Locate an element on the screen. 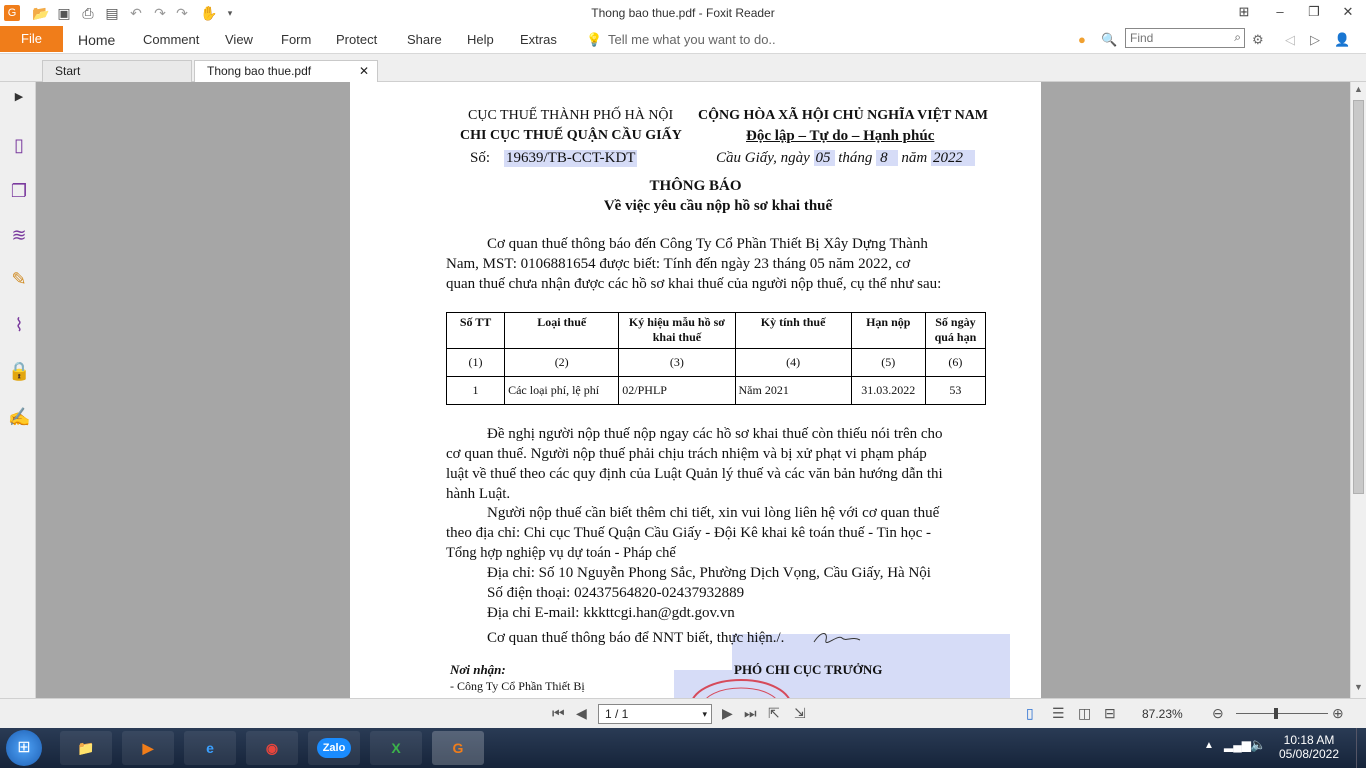  tab-start: Start is located at coordinates (117, 71).